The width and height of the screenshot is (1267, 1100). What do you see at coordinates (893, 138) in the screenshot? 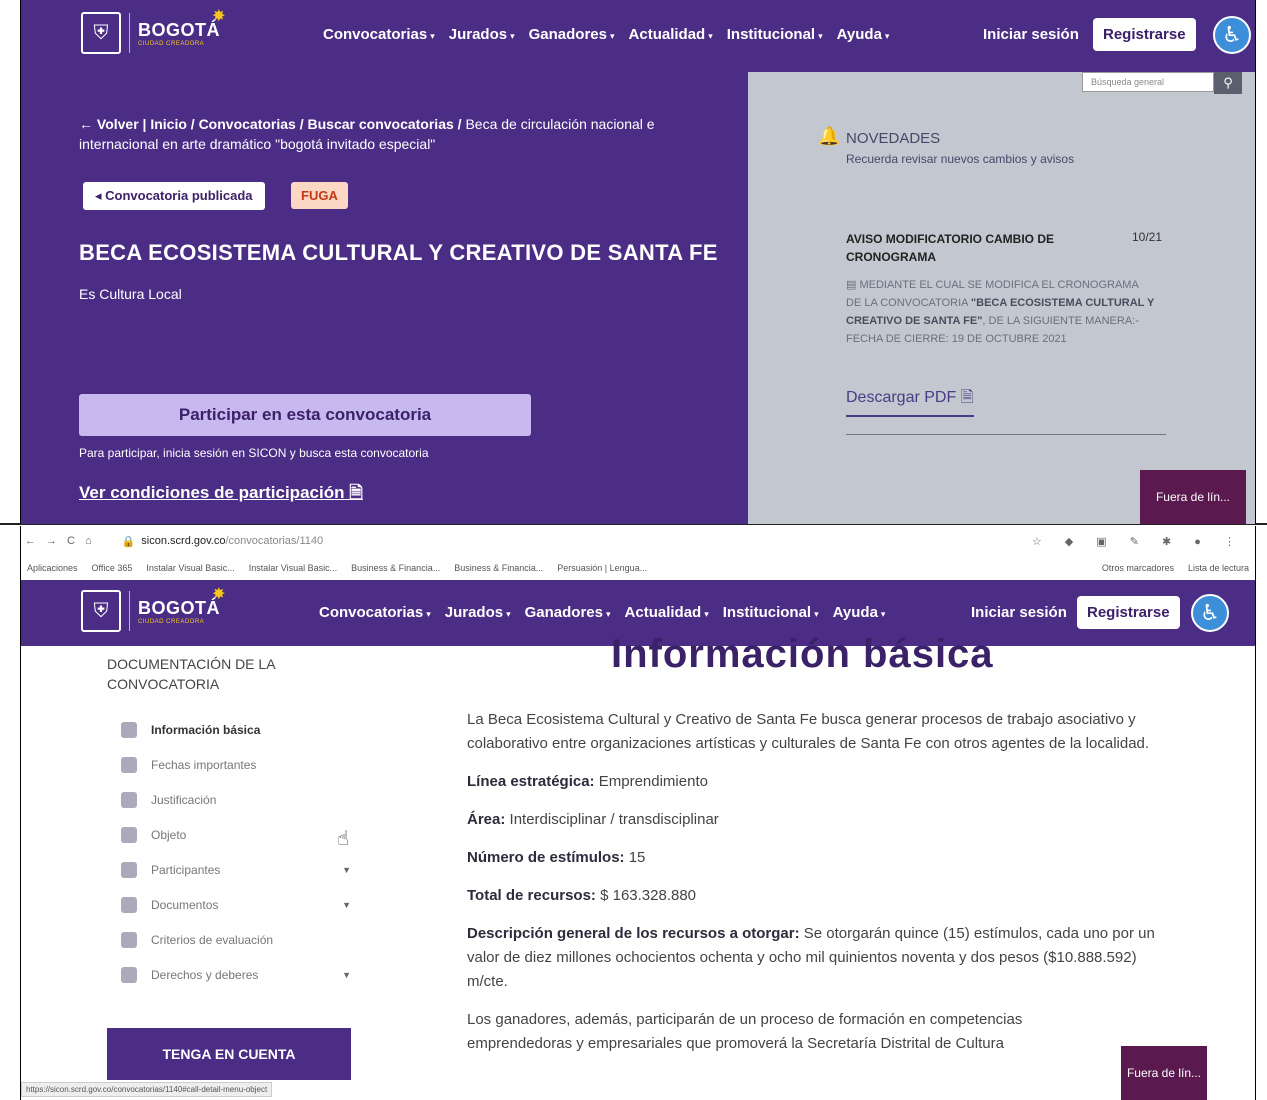
I see `novedades-title: NOVEDADES` at bounding box center [893, 138].